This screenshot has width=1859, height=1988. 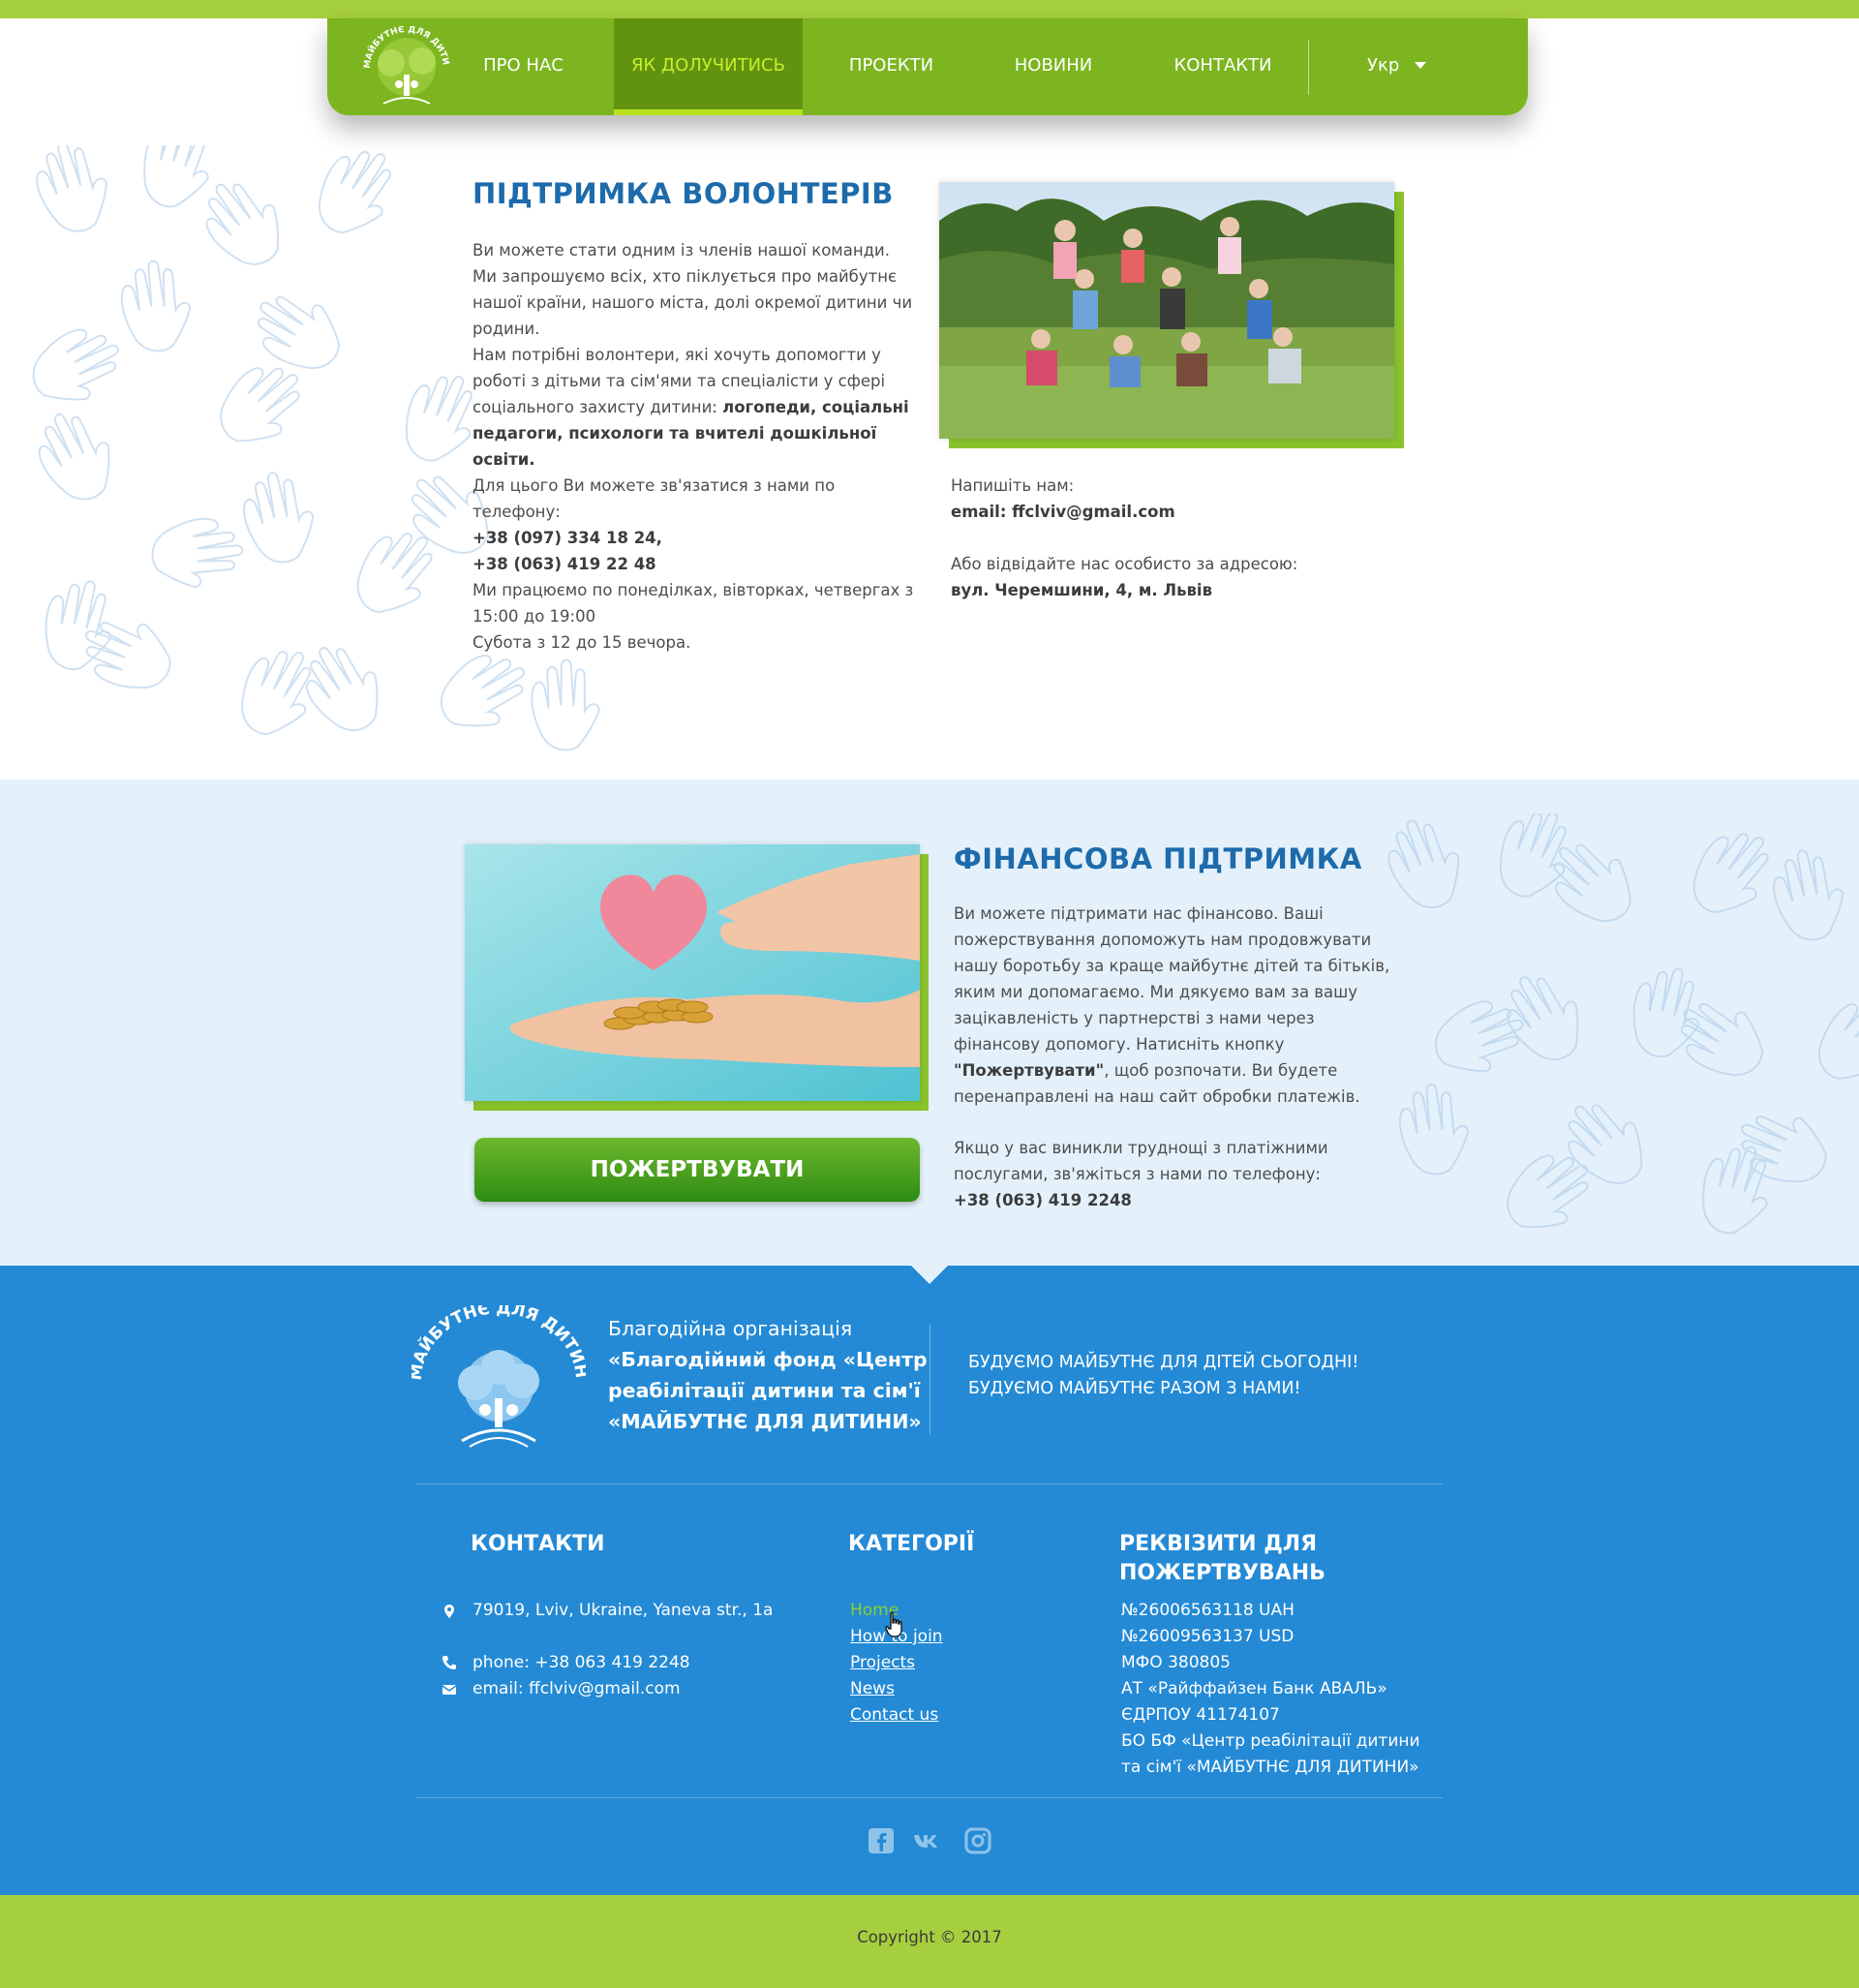 I want to click on slogan-line-2: БУДУЄМО МАЙБУТНЄ РАЗОМ З НАМИ!, so click(x=1134, y=1388).